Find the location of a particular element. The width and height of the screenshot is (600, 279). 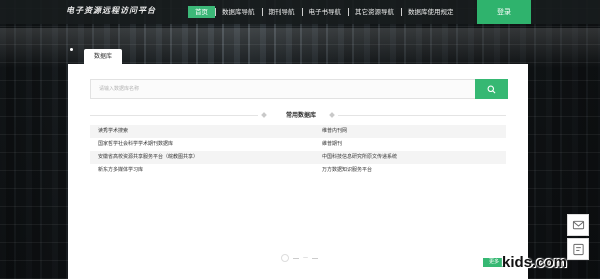

nav-journal: 期刊导航 is located at coordinates (281, 12).